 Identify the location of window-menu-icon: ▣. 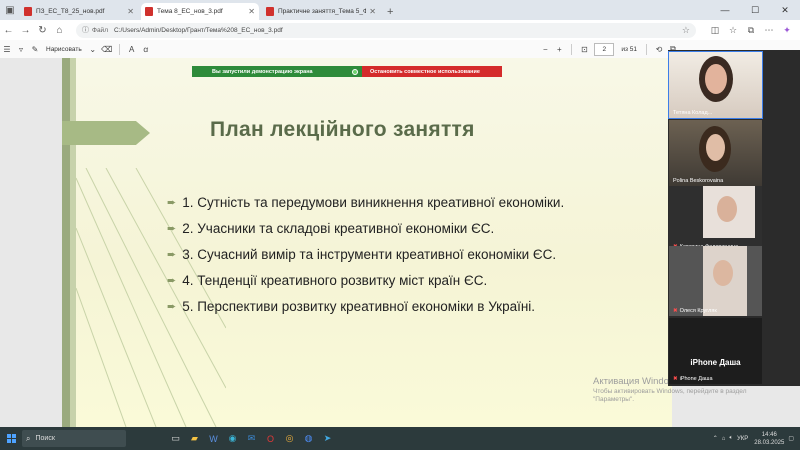
(10, 10).